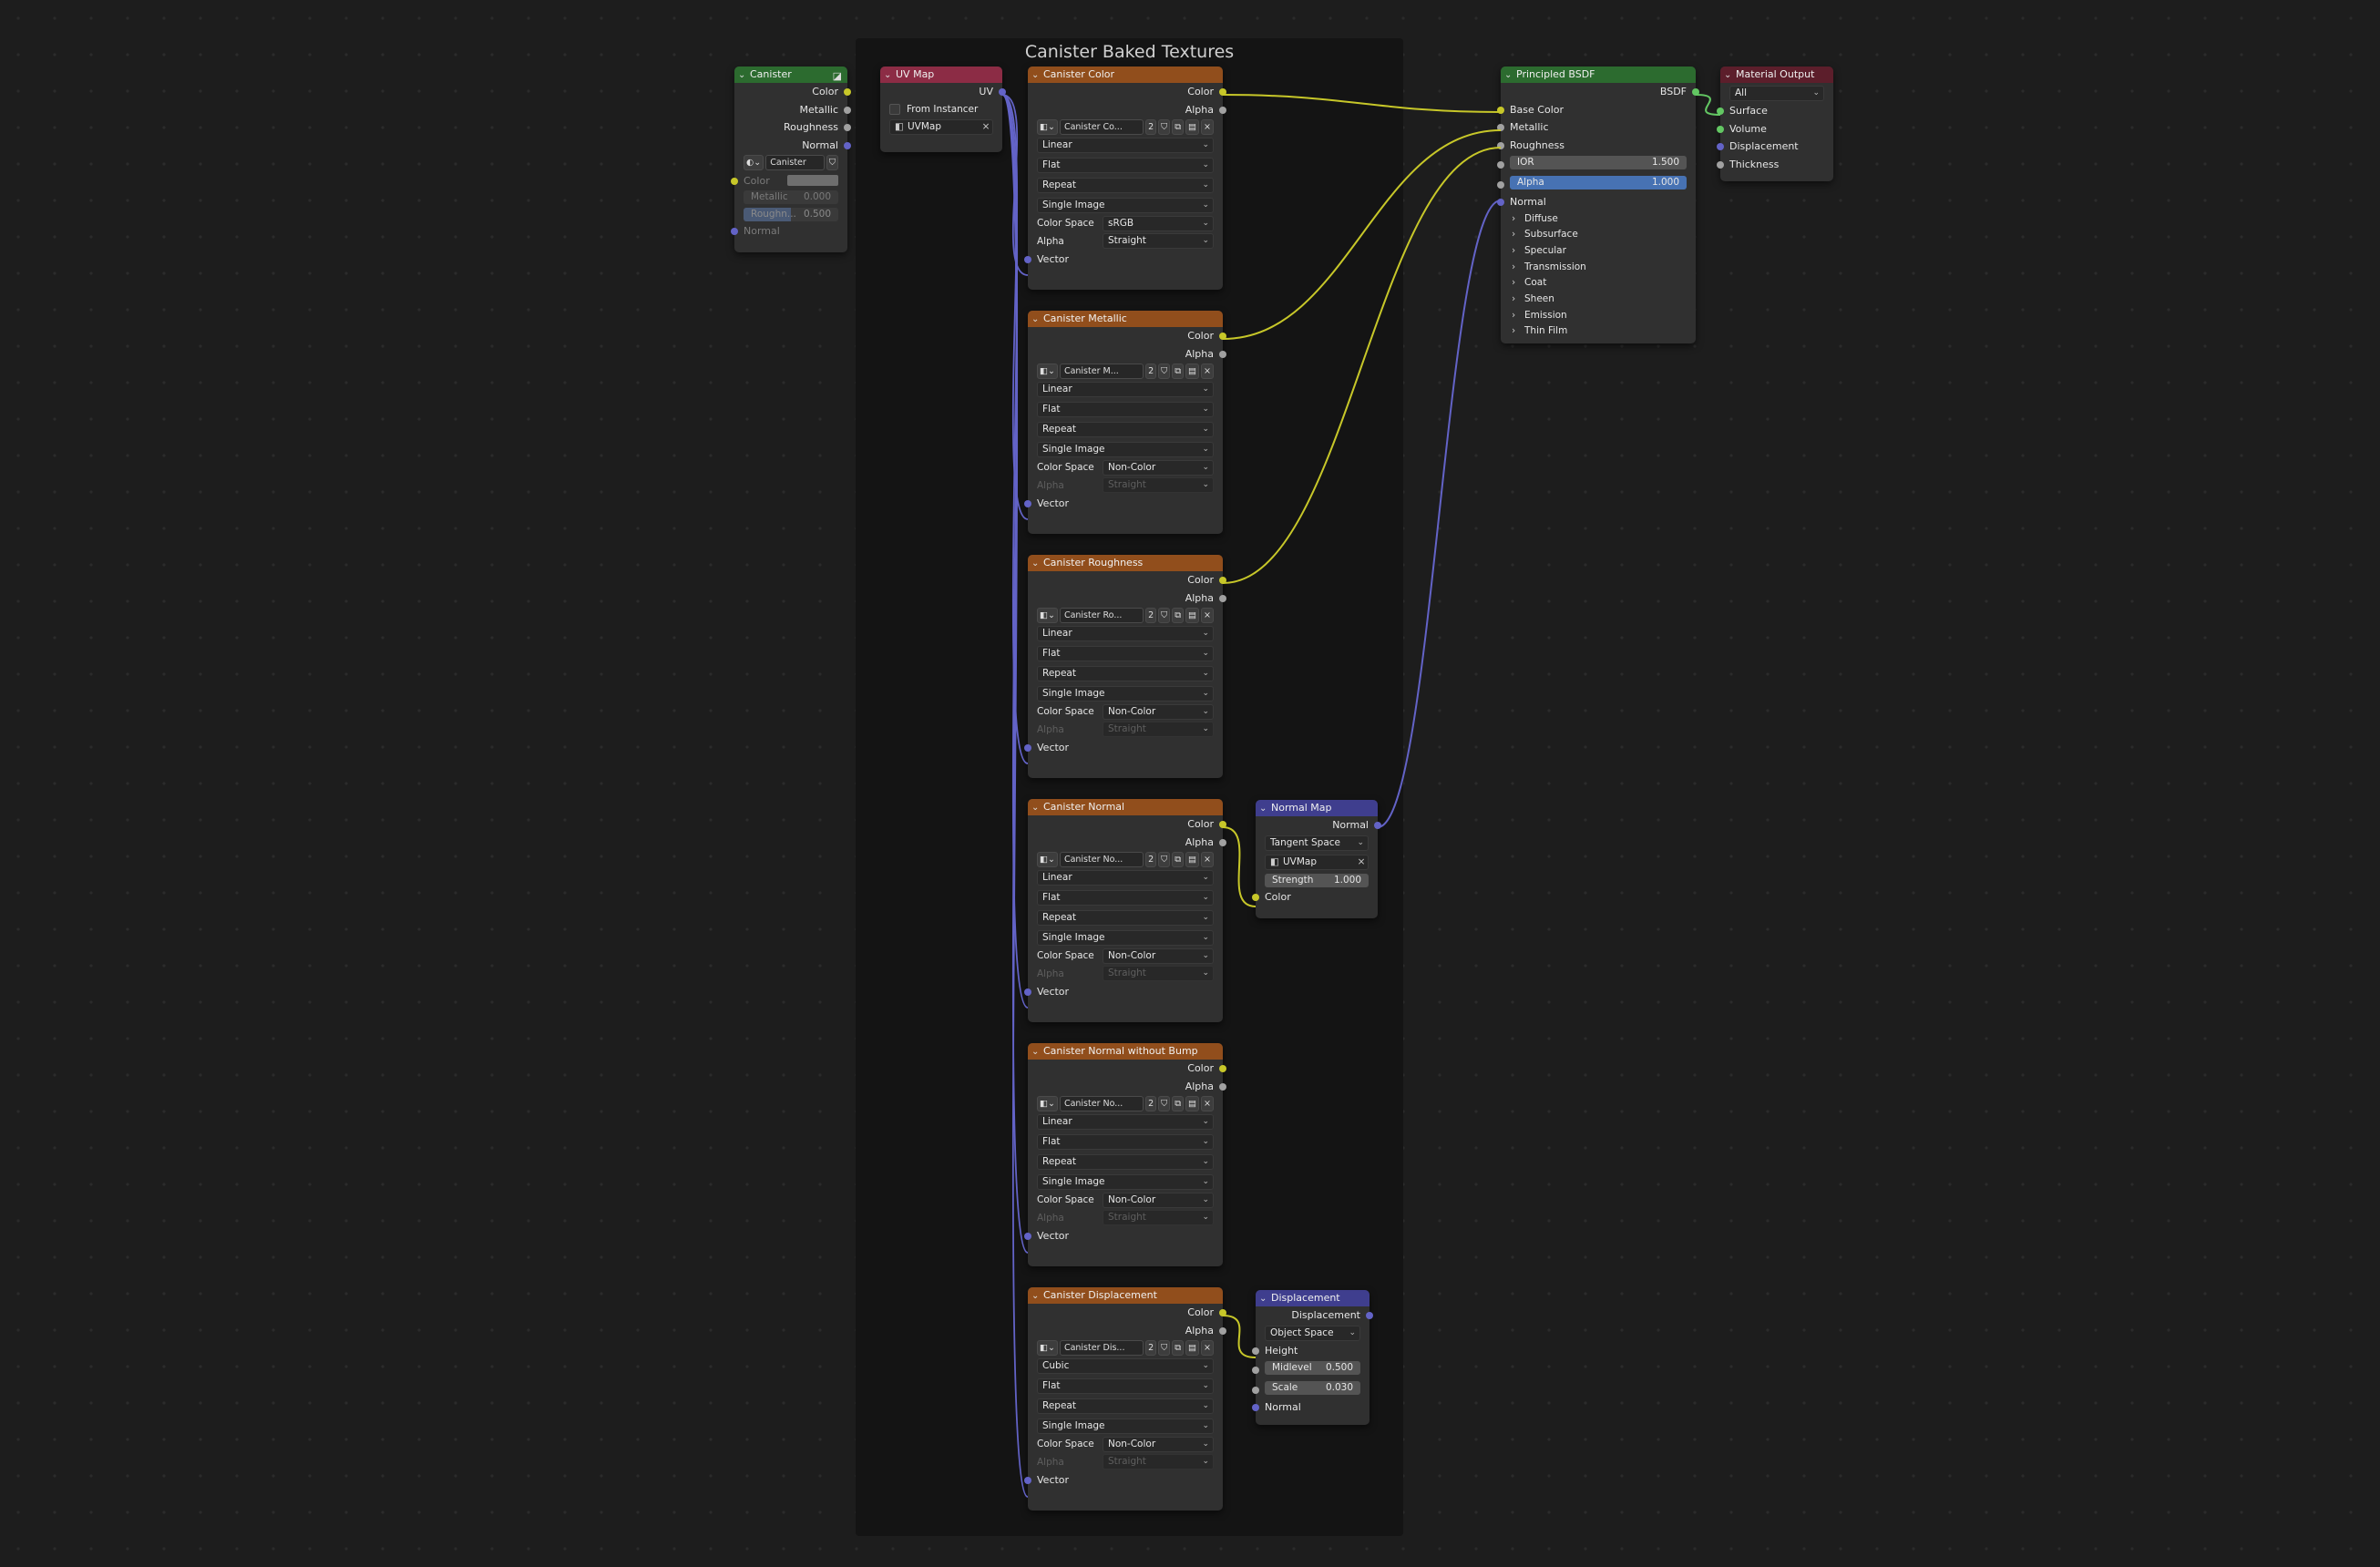 This screenshot has width=2380, height=1567. What do you see at coordinates (1599, 331) in the screenshot?
I see `panel-thin-film: › Thin Film` at bounding box center [1599, 331].